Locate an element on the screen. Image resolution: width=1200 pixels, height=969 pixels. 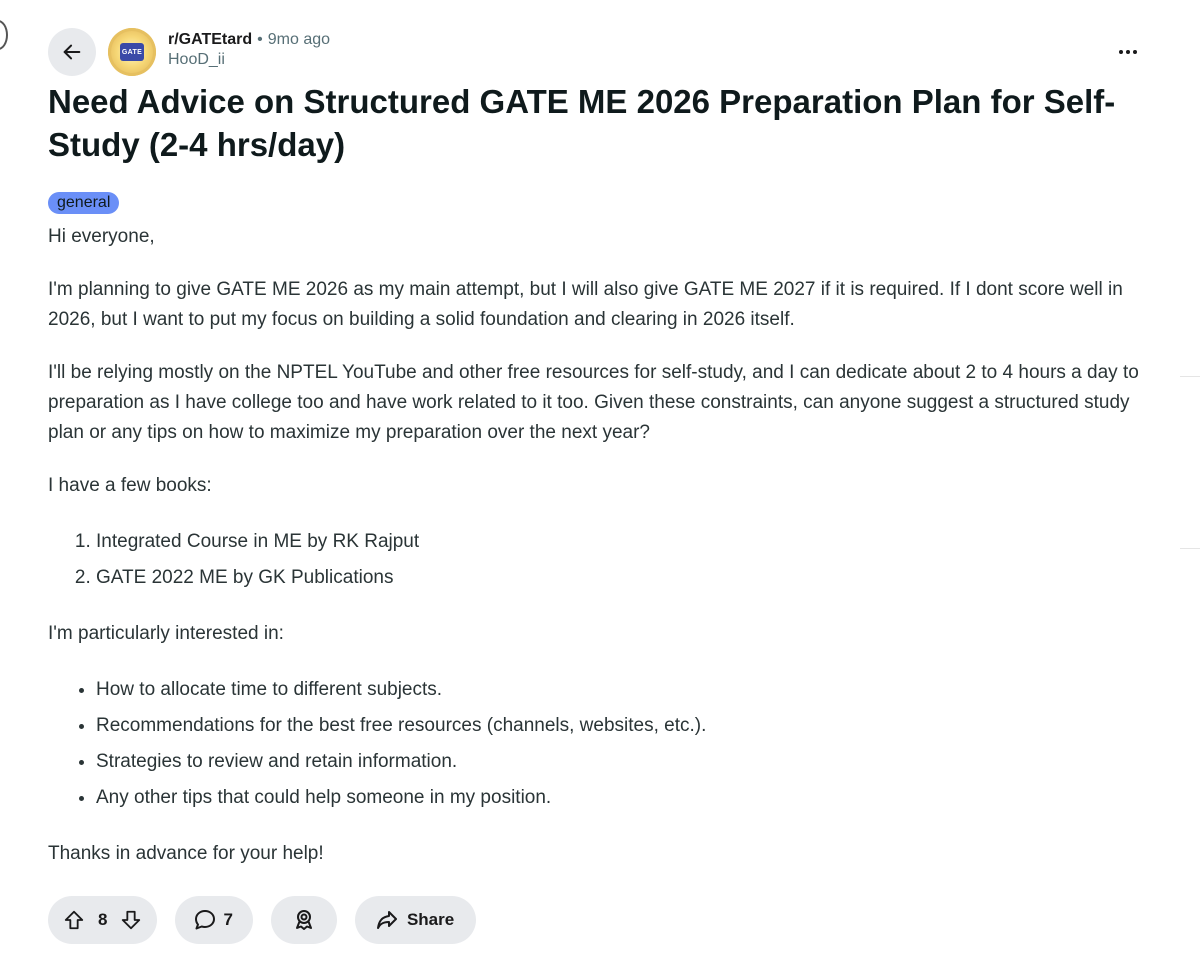
award-button is located at coordinates (303, 920).